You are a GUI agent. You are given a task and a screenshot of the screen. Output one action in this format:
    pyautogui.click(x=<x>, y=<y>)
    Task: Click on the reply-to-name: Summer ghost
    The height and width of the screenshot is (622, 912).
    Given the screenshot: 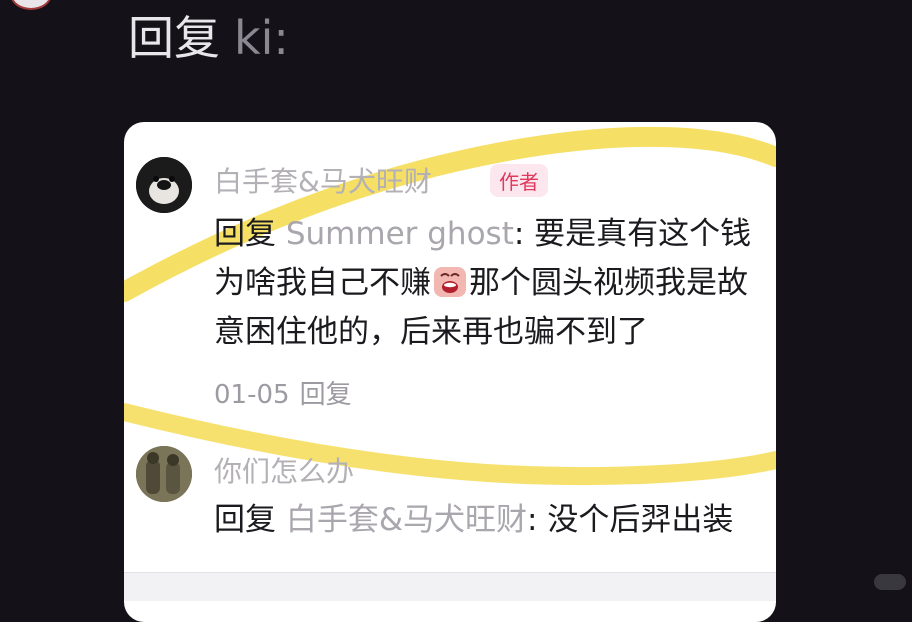 What is the action you would take?
    pyautogui.click(x=400, y=234)
    